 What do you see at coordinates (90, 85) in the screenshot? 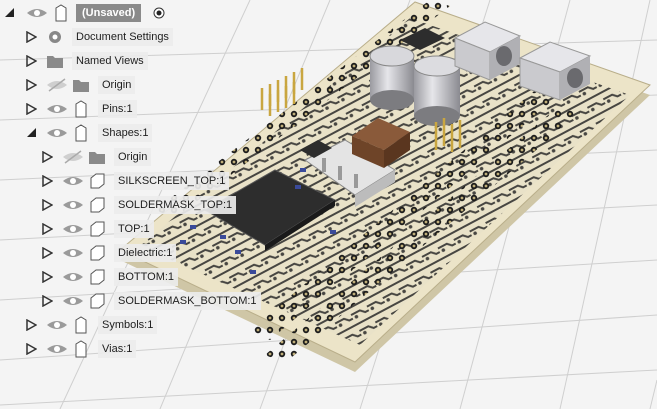
I see `browser-item-origin: Origin` at bounding box center [90, 85].